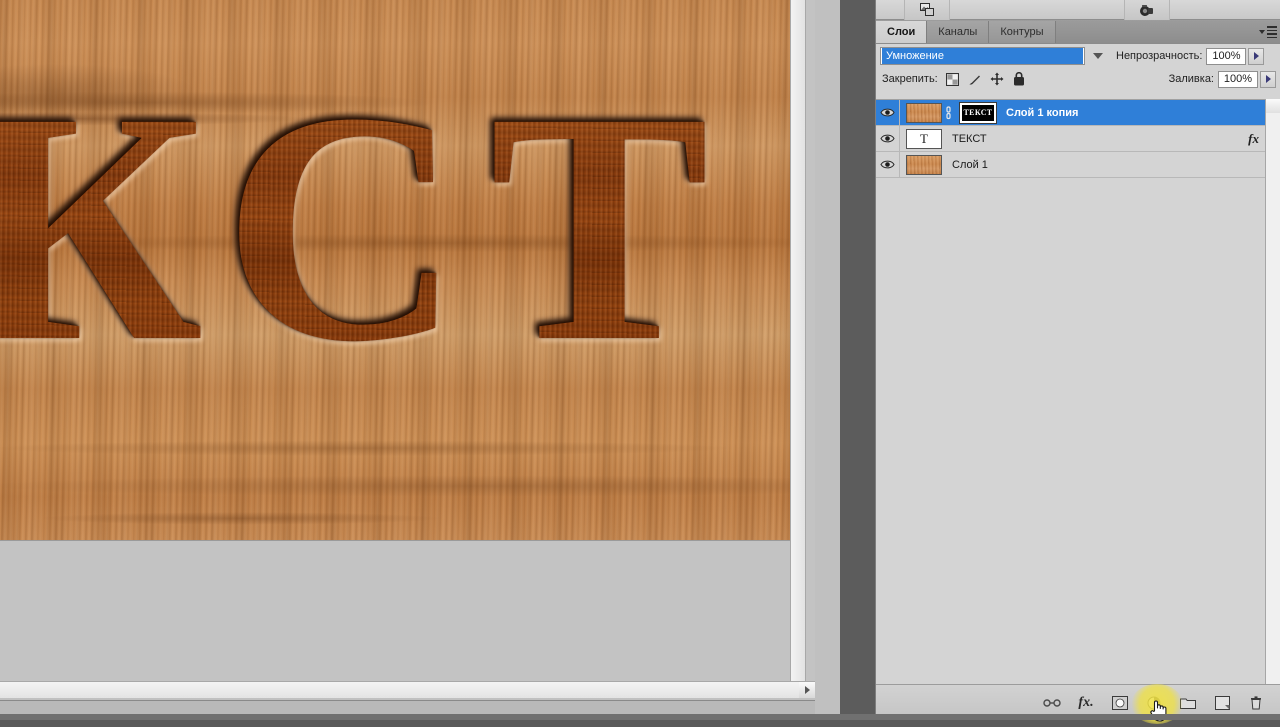 This screenshot has height=727, width=1280. What do you see at coordinates (1222, 703) in the screenshot?
I see `new-layer-icon` at bounding box center [1222, 703].